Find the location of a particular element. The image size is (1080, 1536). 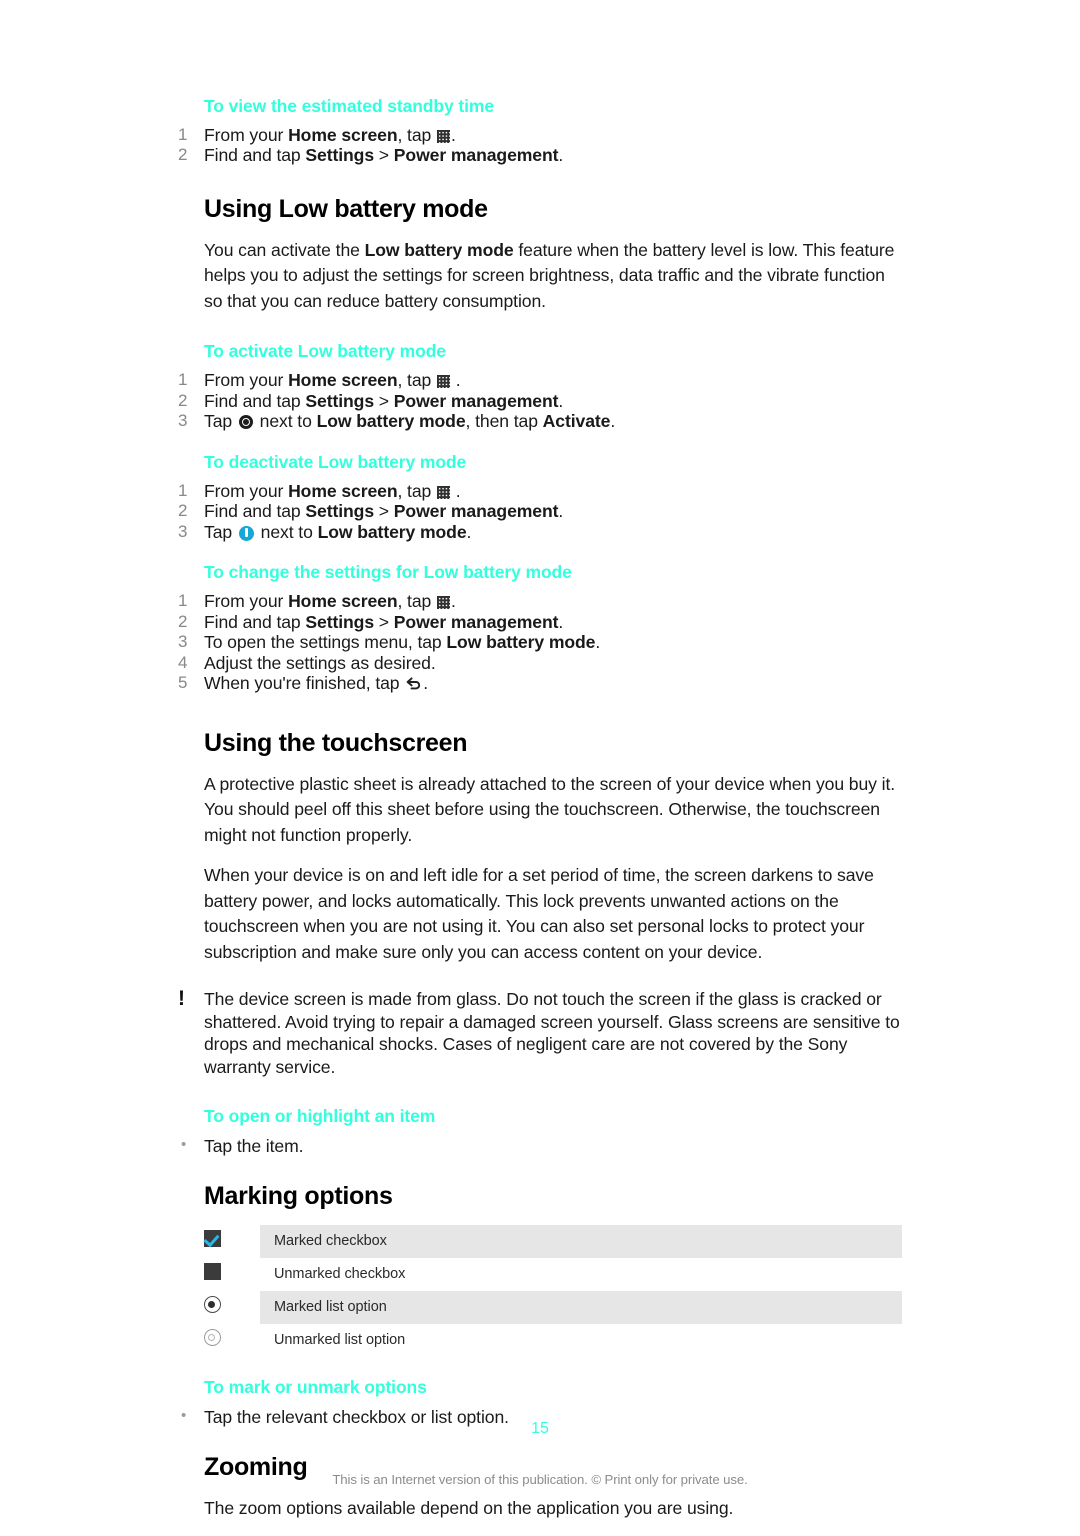

list-item: Tap the item. is located at coordinates (540, 1145).